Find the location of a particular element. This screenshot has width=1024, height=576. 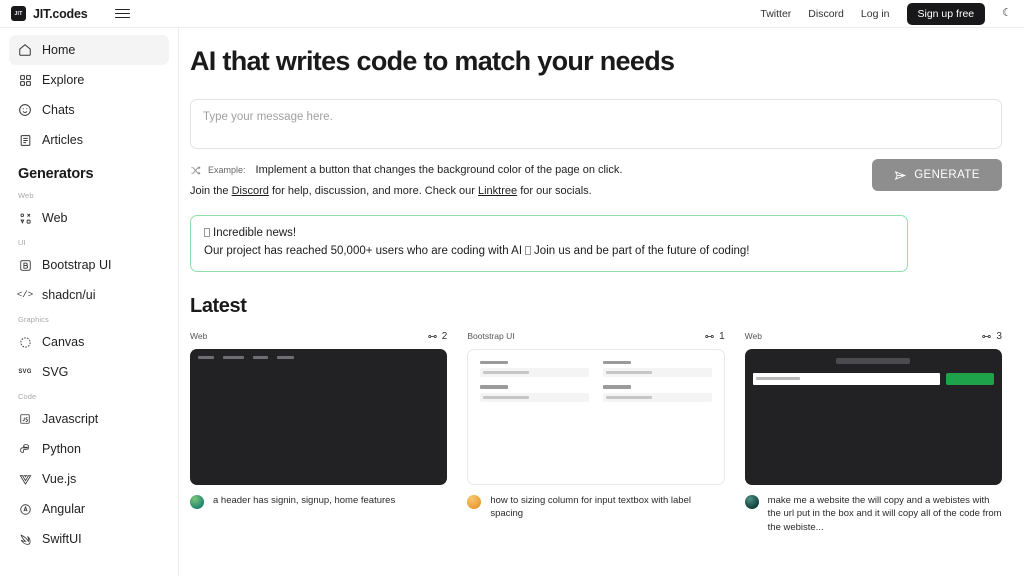

linktree-inline-link: Linktree is located at coordinates (497, 191).